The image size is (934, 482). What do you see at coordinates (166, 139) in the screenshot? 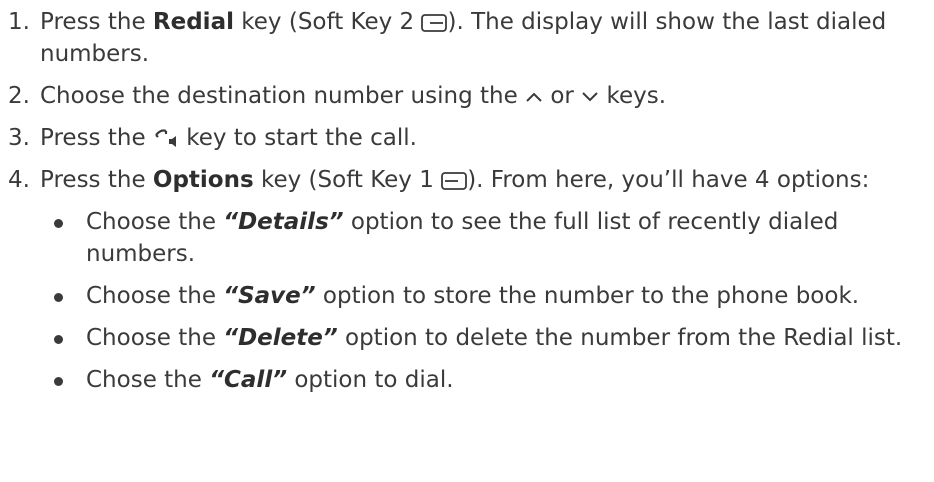
I see `call-handset-icon` at bounding box center [166, 139].